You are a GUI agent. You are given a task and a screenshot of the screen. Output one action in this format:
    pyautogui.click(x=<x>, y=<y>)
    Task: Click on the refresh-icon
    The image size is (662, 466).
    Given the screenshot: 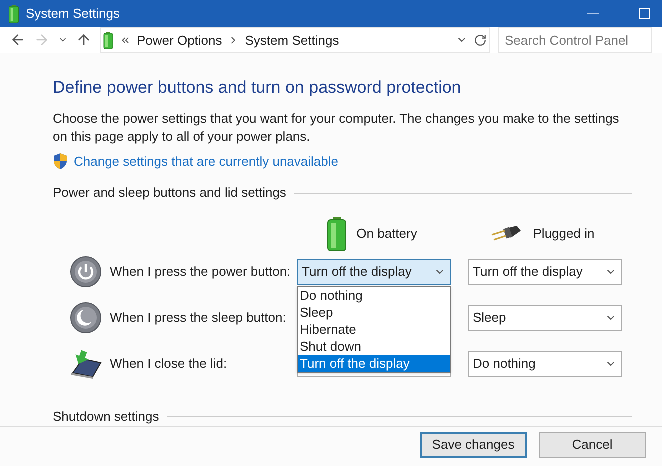 What is the action you would take?
    pyautogui.click(x=480, y=40)
    